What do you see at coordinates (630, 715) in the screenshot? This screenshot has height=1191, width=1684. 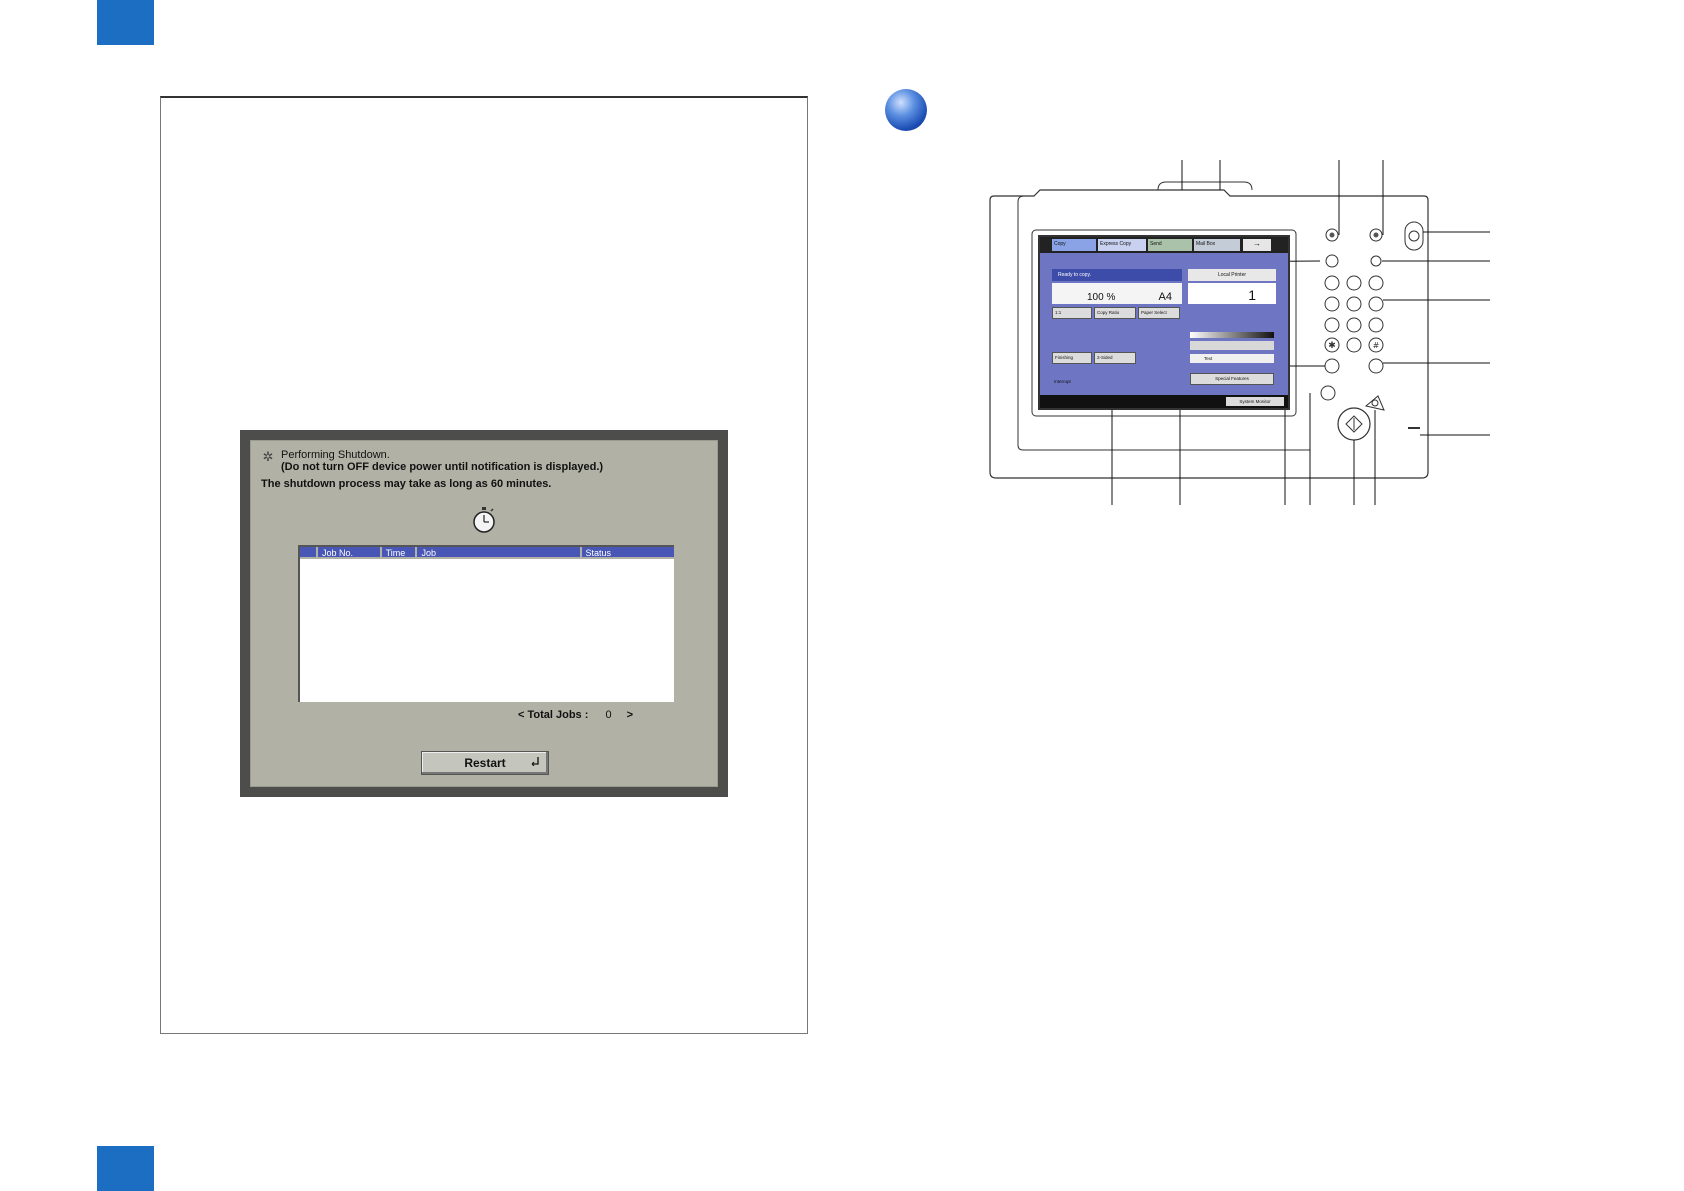 I see `total-jobs-suffix: >` at bounding box center [630, 715].